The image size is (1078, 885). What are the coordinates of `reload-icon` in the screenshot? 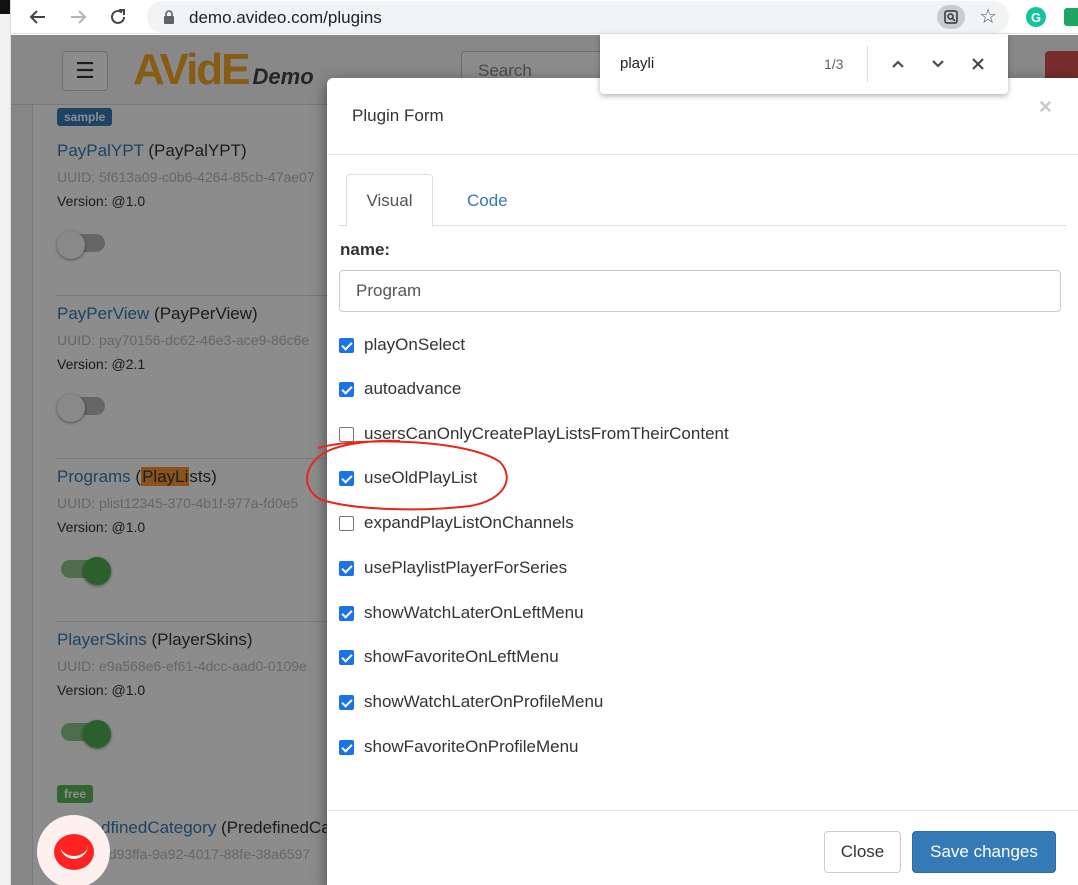 It's located at (118, 16).